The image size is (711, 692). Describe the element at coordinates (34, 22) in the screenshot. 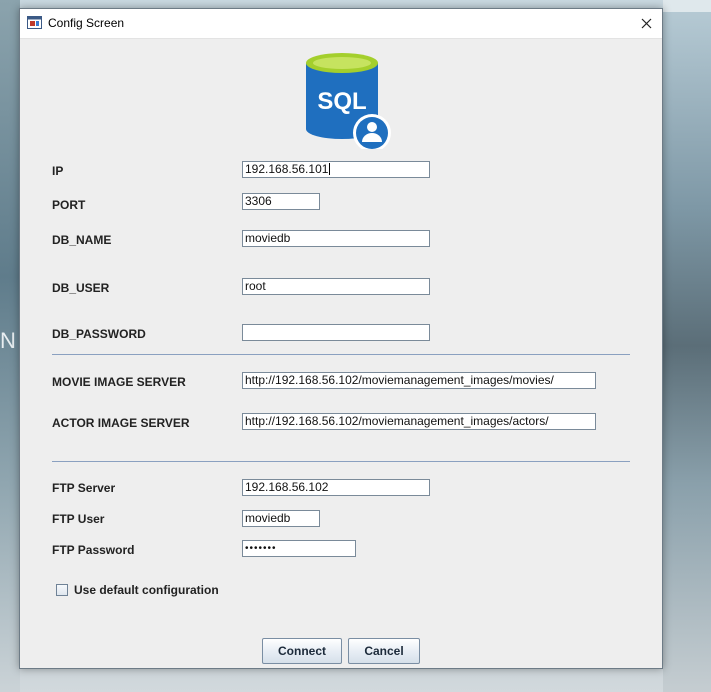

I see `java-app-icon` at that location.